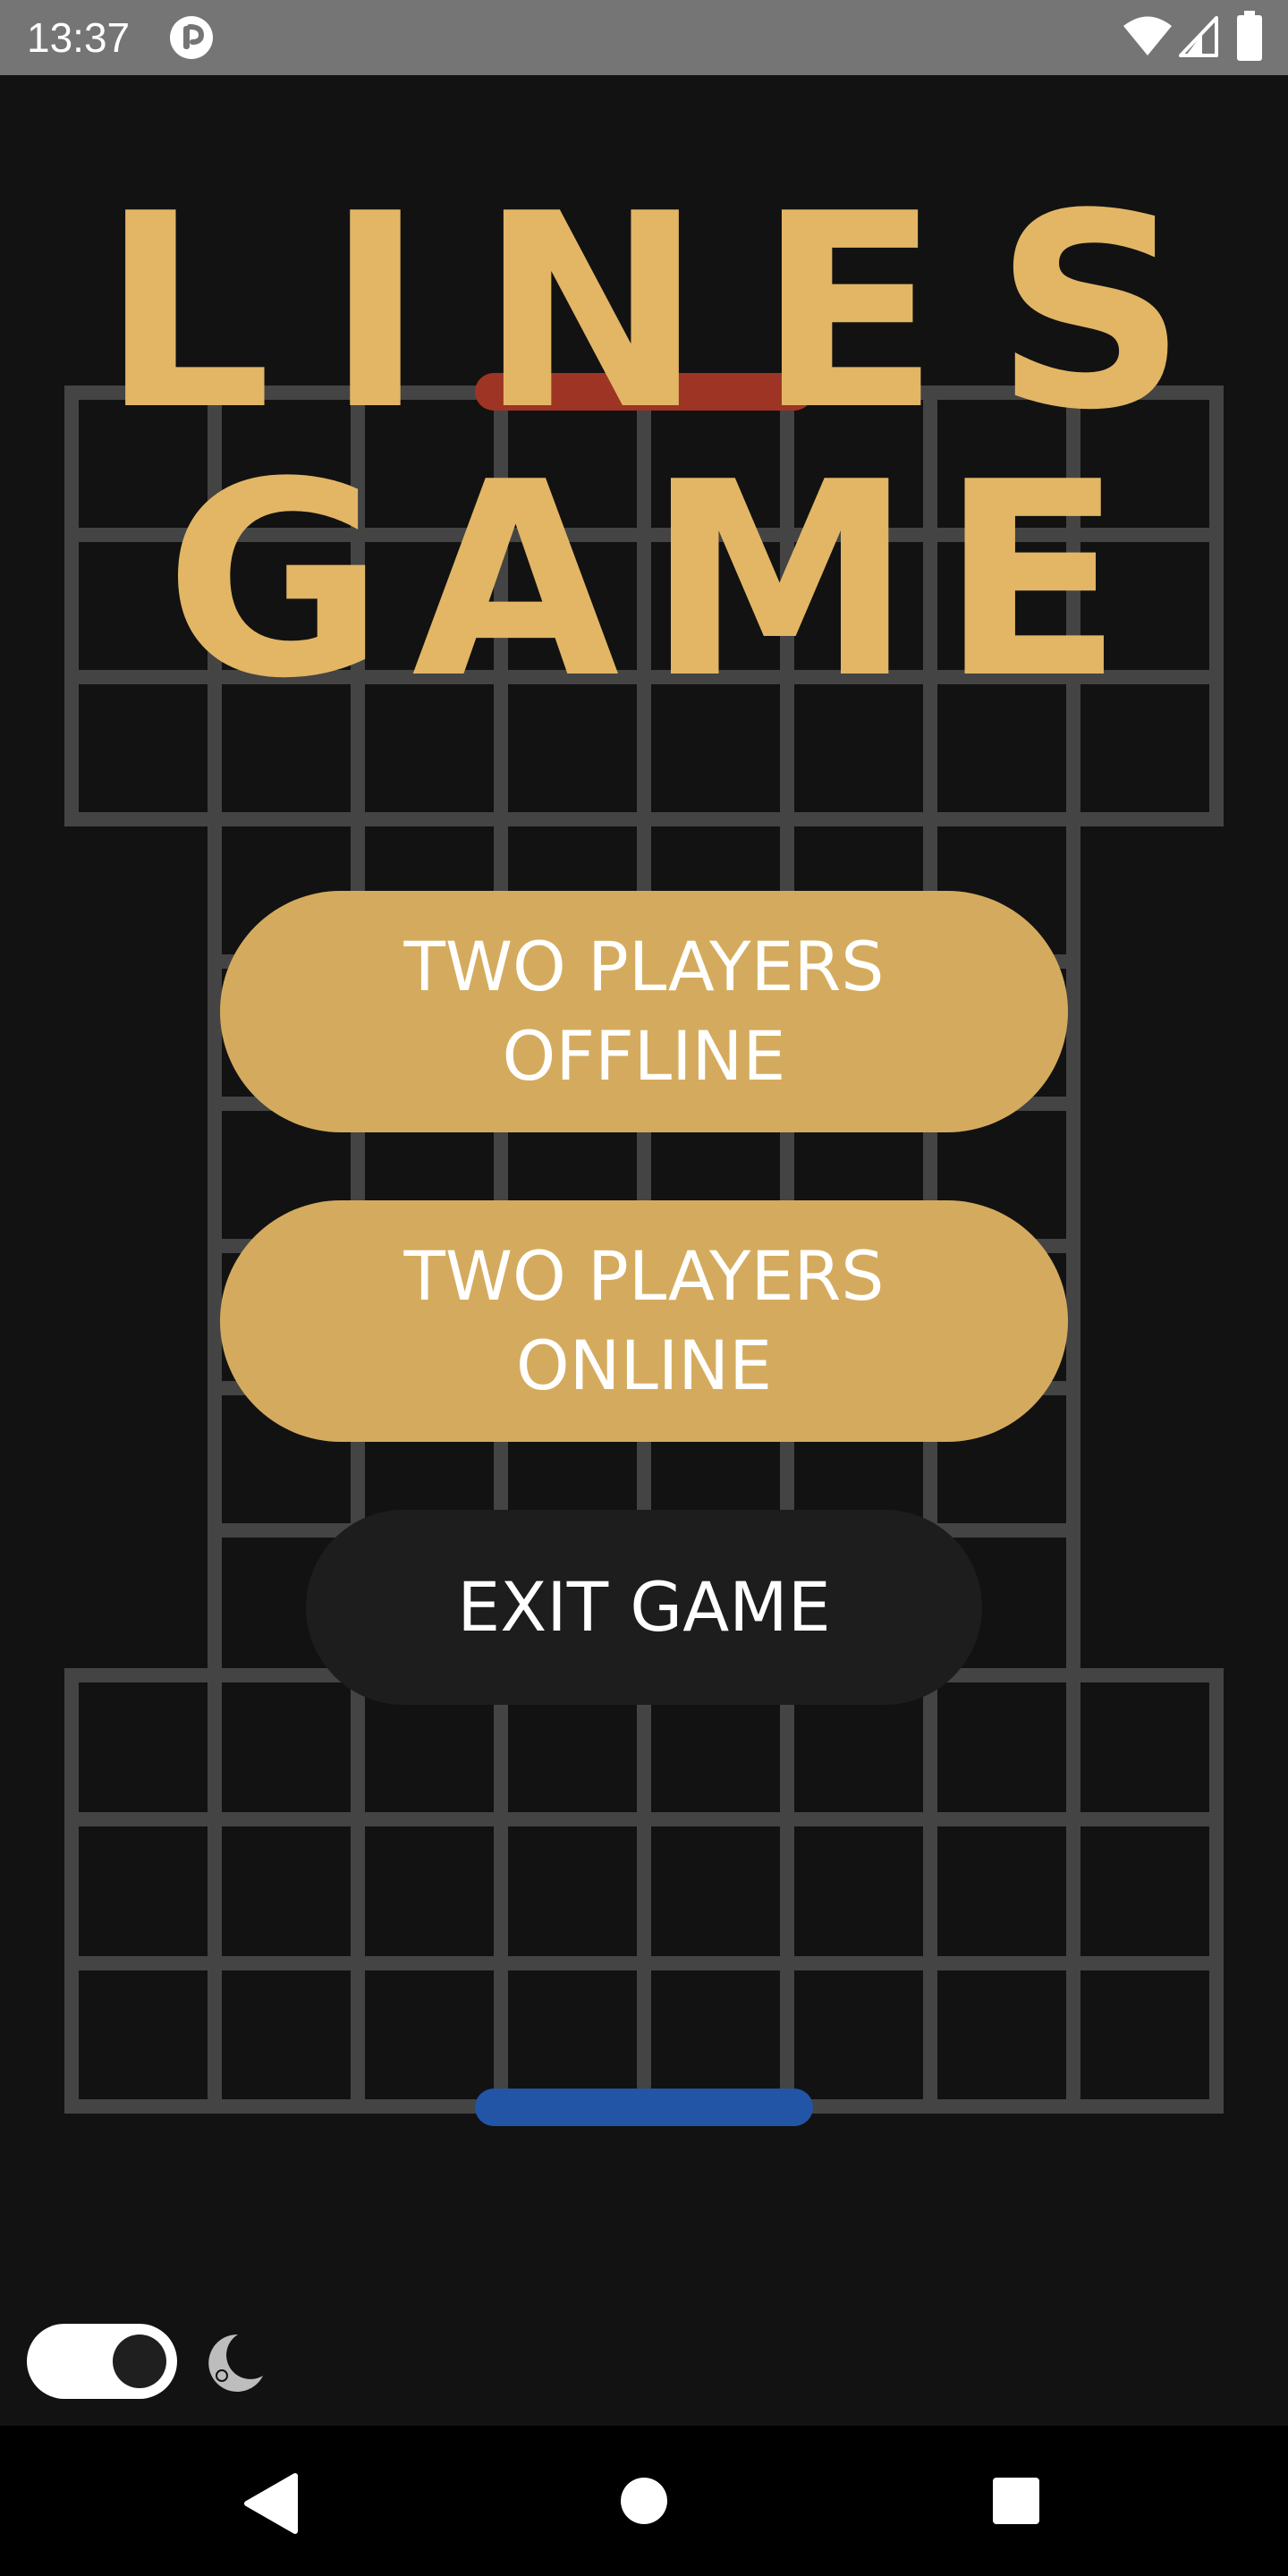  I want to click on dark-mode-toggle, so click(102, 2361).